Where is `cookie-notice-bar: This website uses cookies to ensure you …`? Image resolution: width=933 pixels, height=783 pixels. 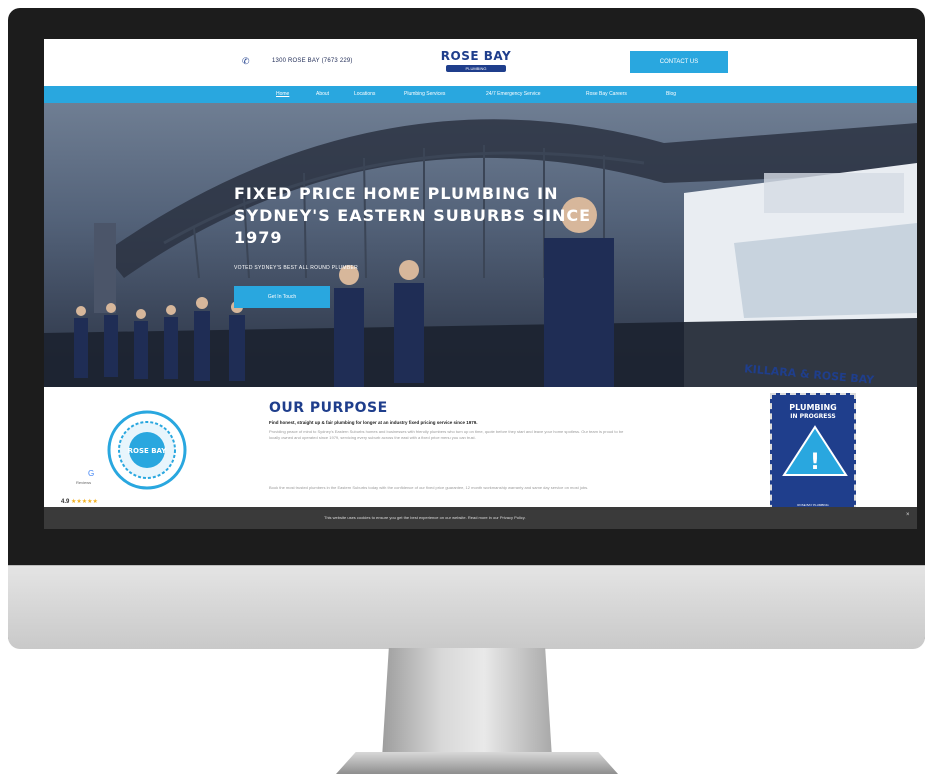 cookie-notice-bar: This website uses cookies to ensure you … is located at coordinates (480, 518).